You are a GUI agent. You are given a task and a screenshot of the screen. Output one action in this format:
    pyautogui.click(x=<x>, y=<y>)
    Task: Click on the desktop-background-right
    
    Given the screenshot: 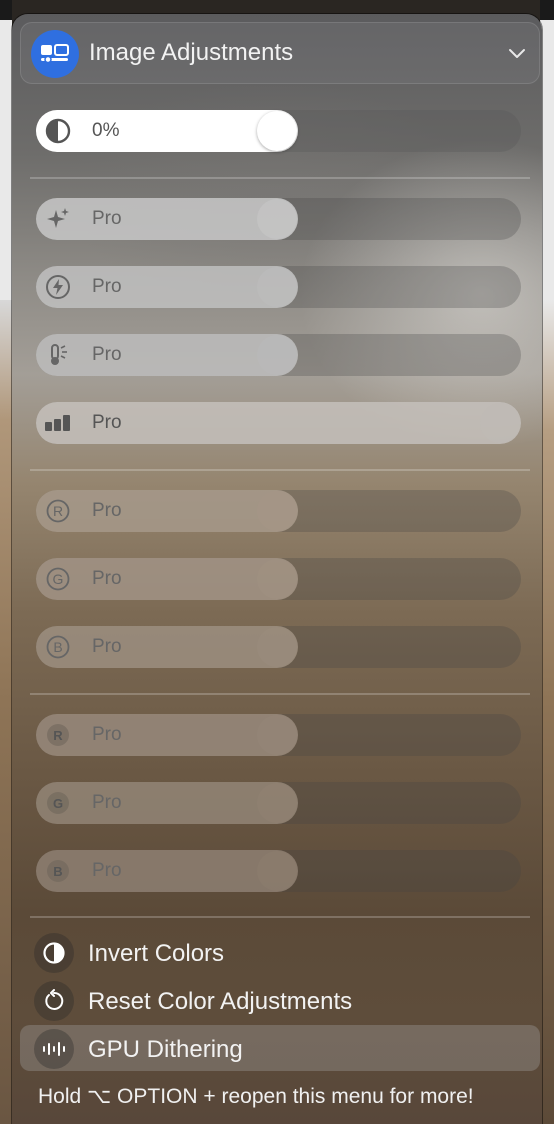 What is the action you would take?
    pyautogui.click(x=547, y=562)
    